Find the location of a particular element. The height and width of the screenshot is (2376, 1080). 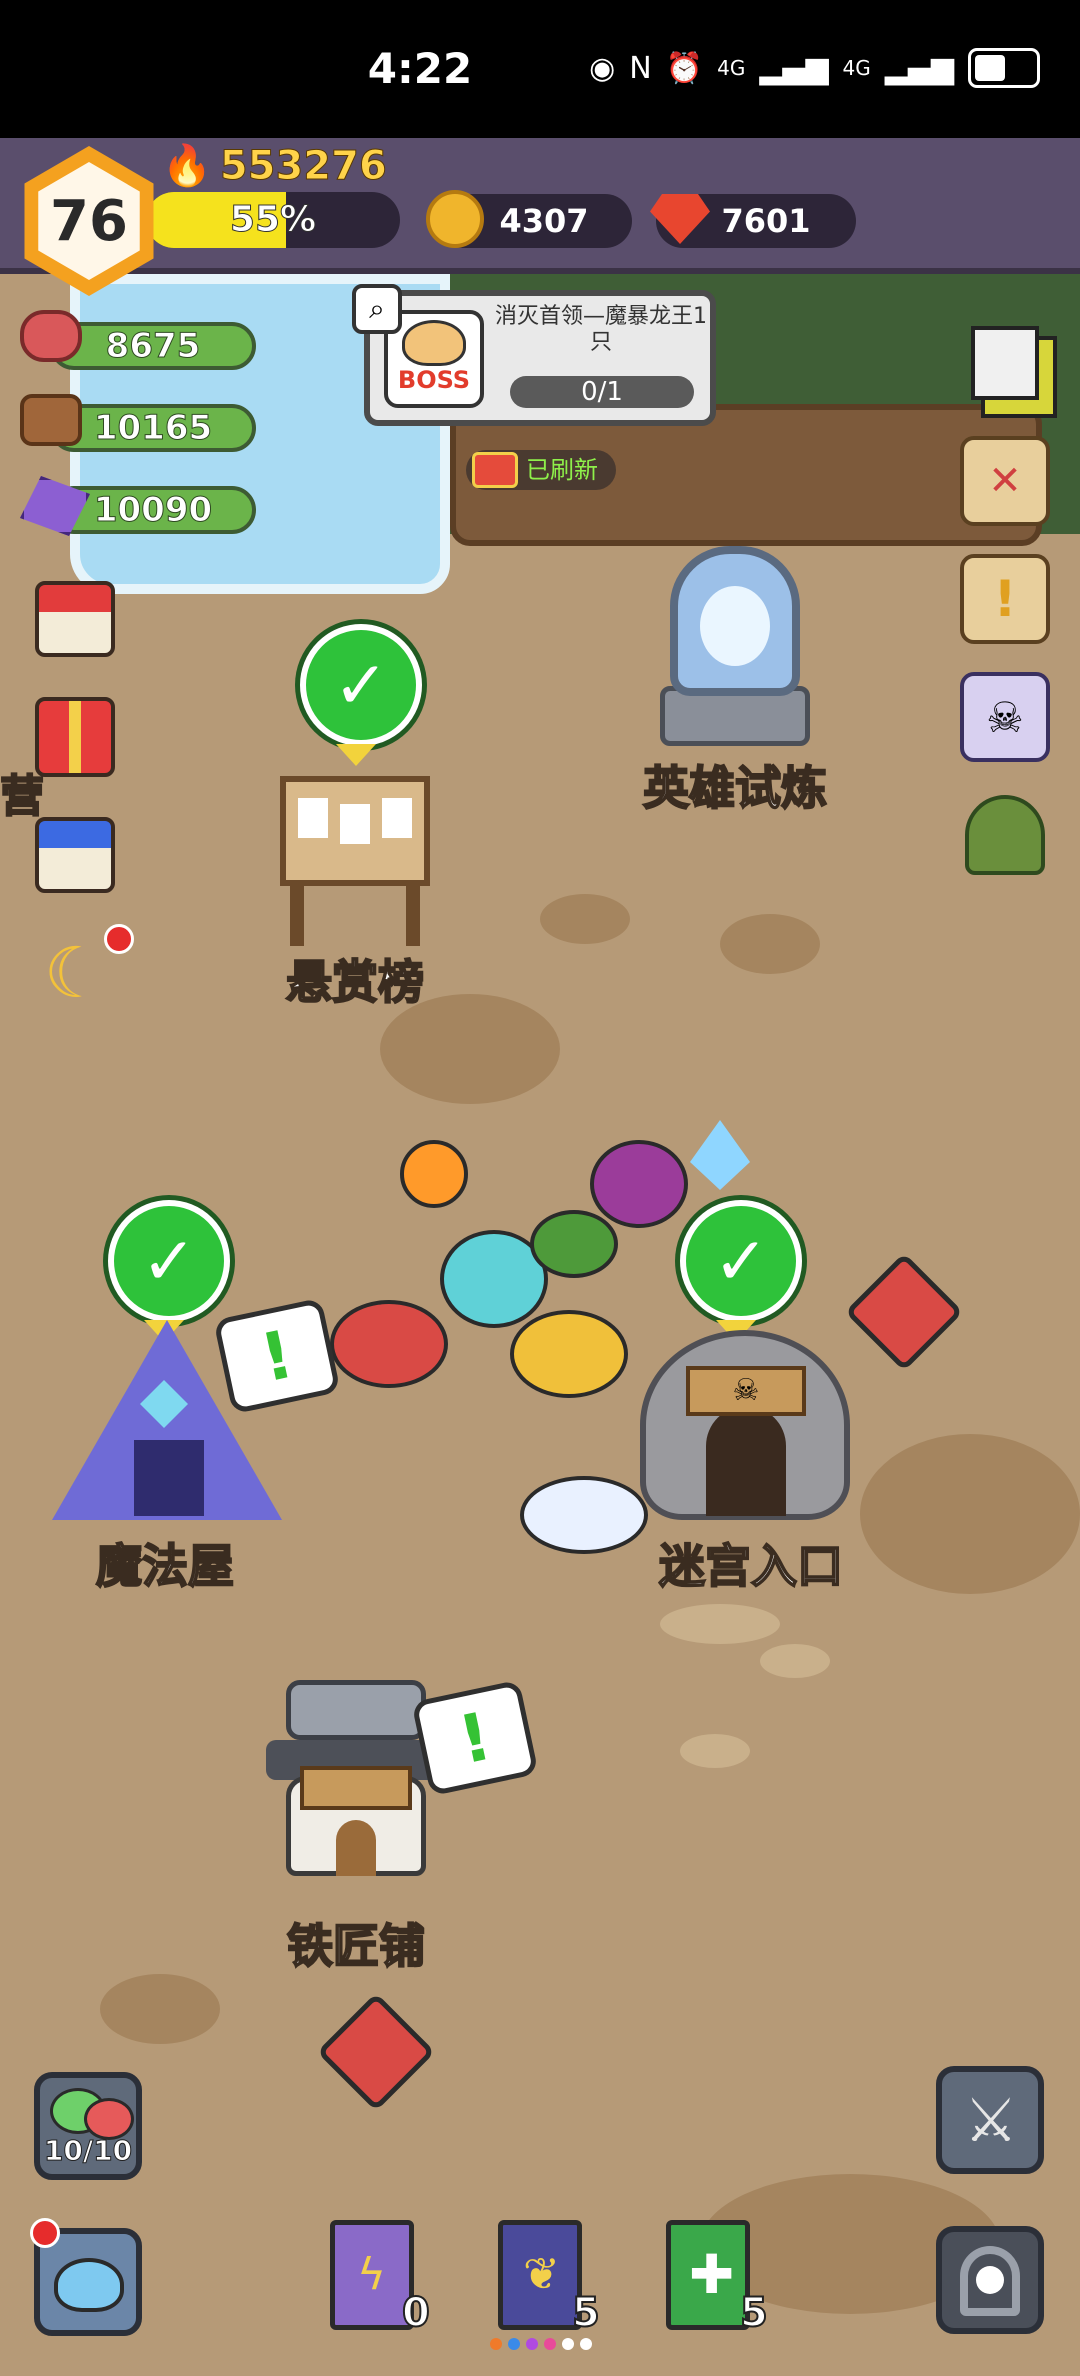

crystal-value: 10090 is located at coordinates (153, 510).